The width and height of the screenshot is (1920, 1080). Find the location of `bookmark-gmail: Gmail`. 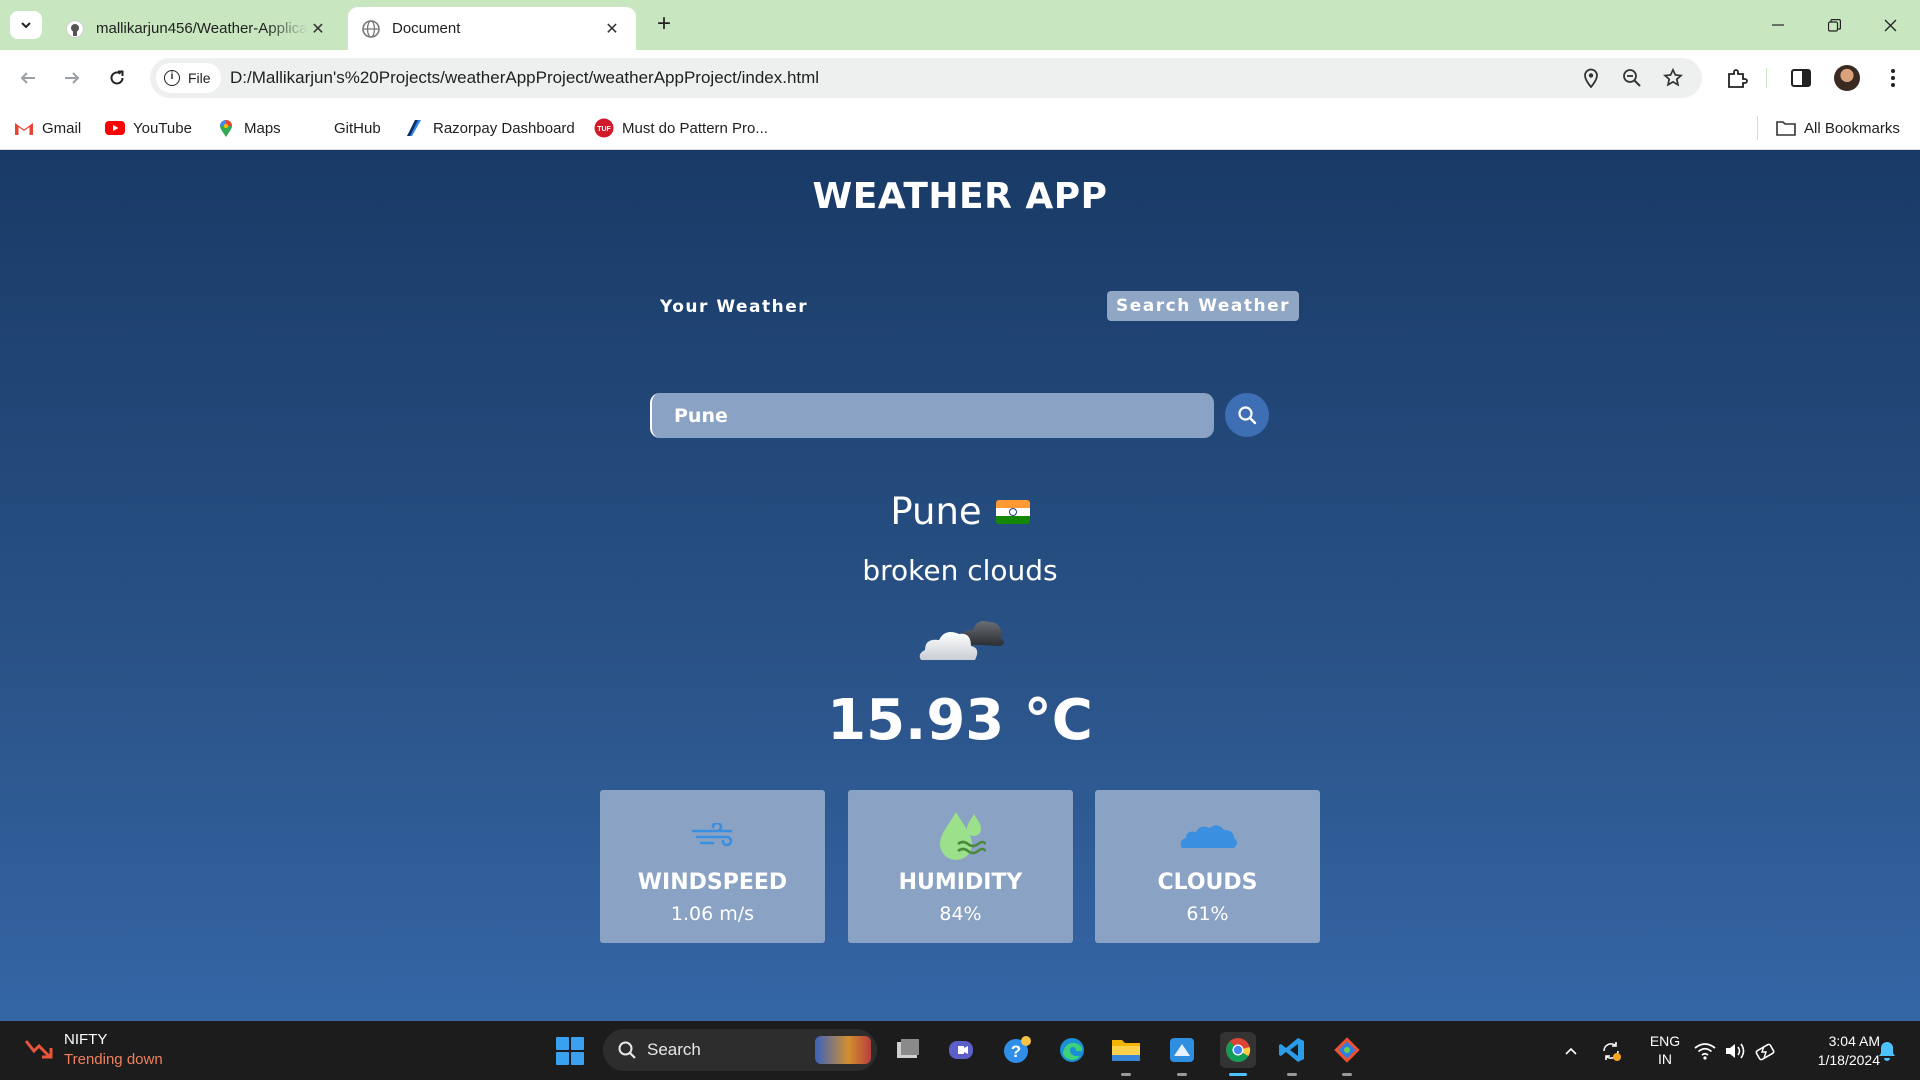

bookmark-gmail: Gmail is located at coordinates (47, 128).